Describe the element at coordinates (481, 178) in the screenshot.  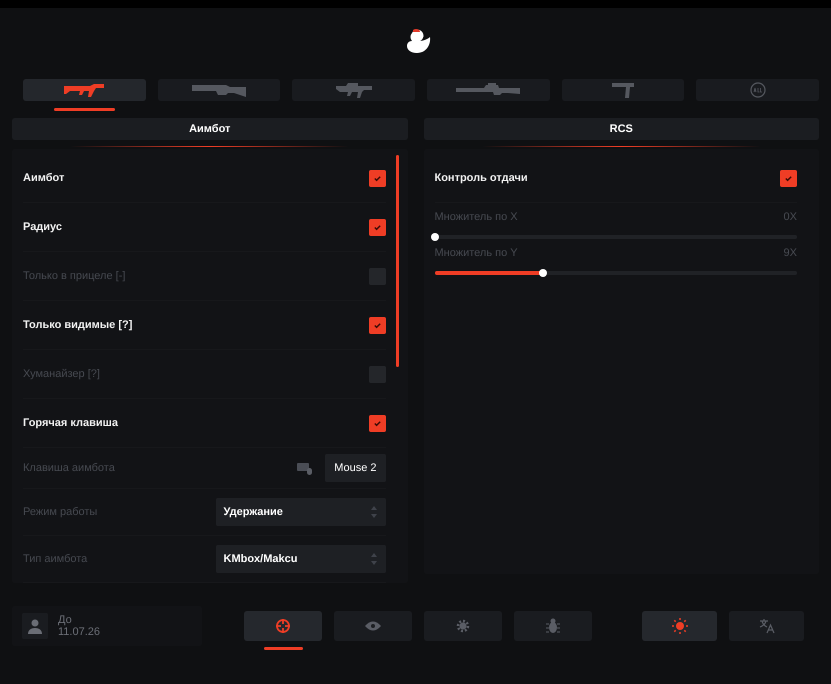
I see `setting-label: Контроль отдачи` at that location.